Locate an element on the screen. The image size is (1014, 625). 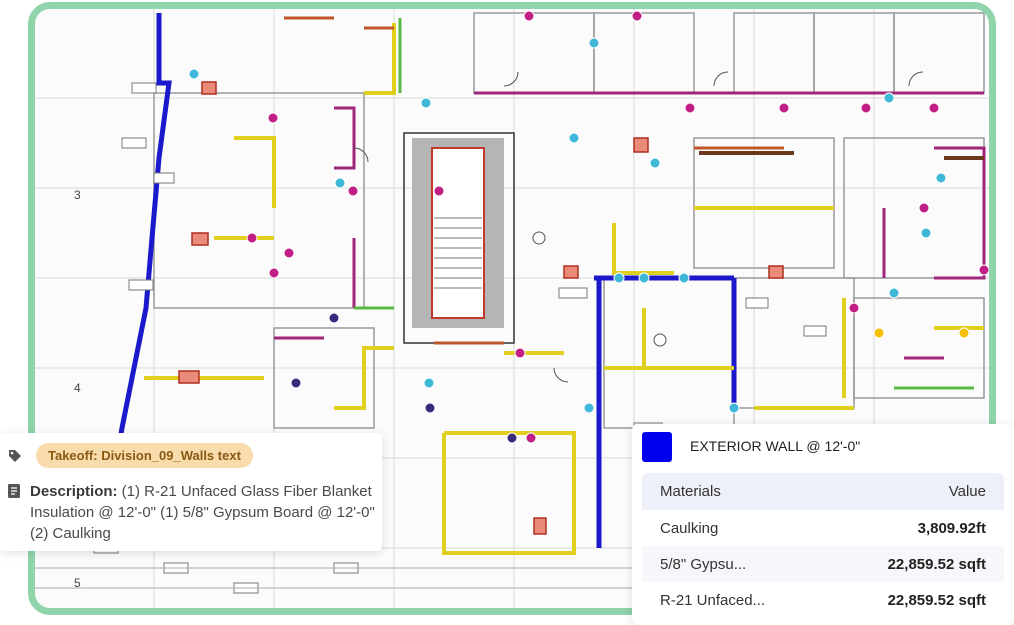
grid-number-3: 3 is located at coordinates (77, 195).